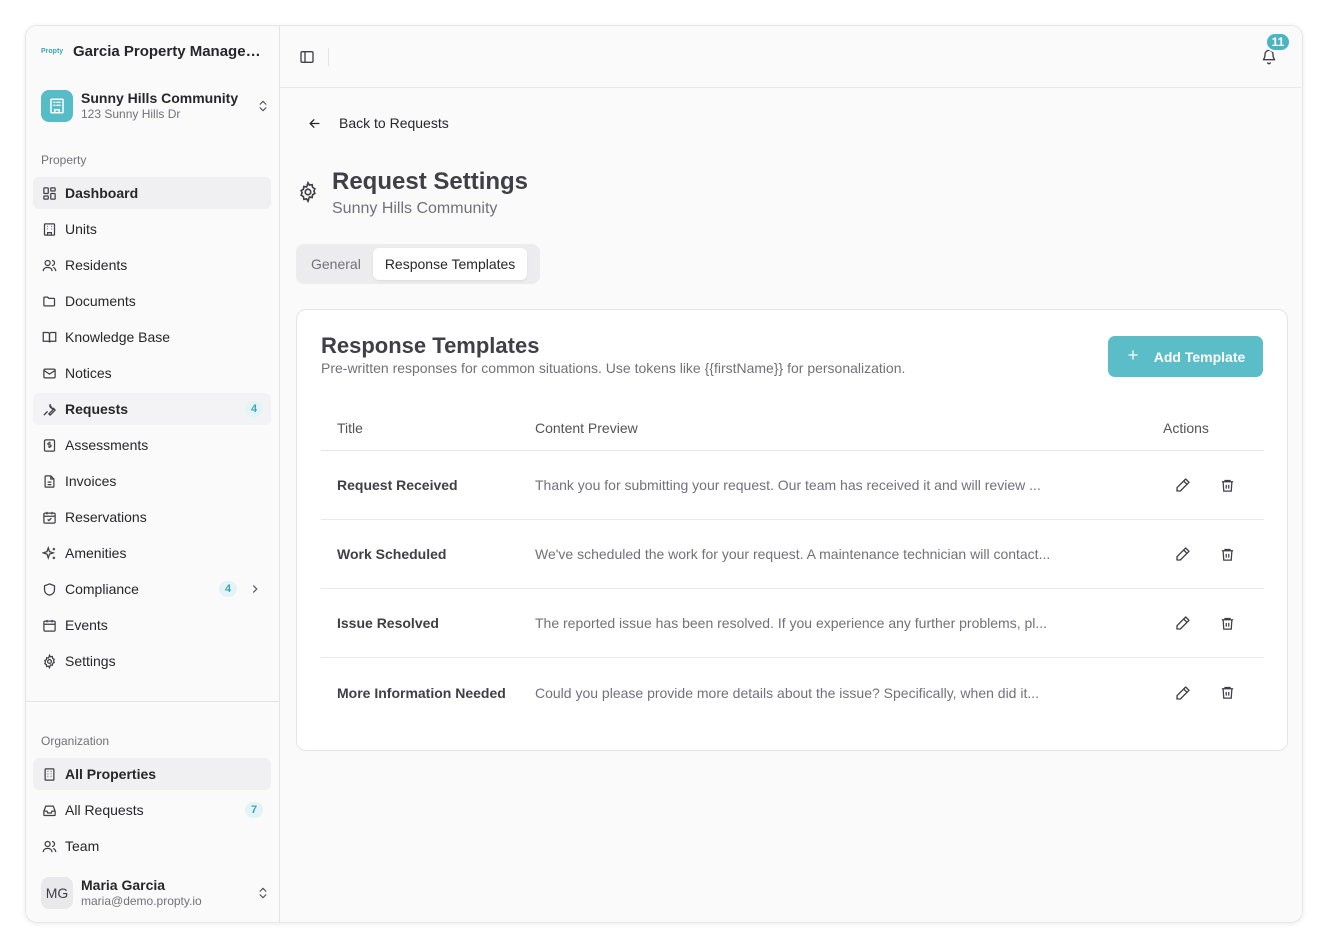 The height and width of the screenshot is (948, 1328). What do you see at coordinates (152, 193) in the screenshot?
I see `sidebar-item-dashboard: Dashboard` at bounding box center [152, 193].